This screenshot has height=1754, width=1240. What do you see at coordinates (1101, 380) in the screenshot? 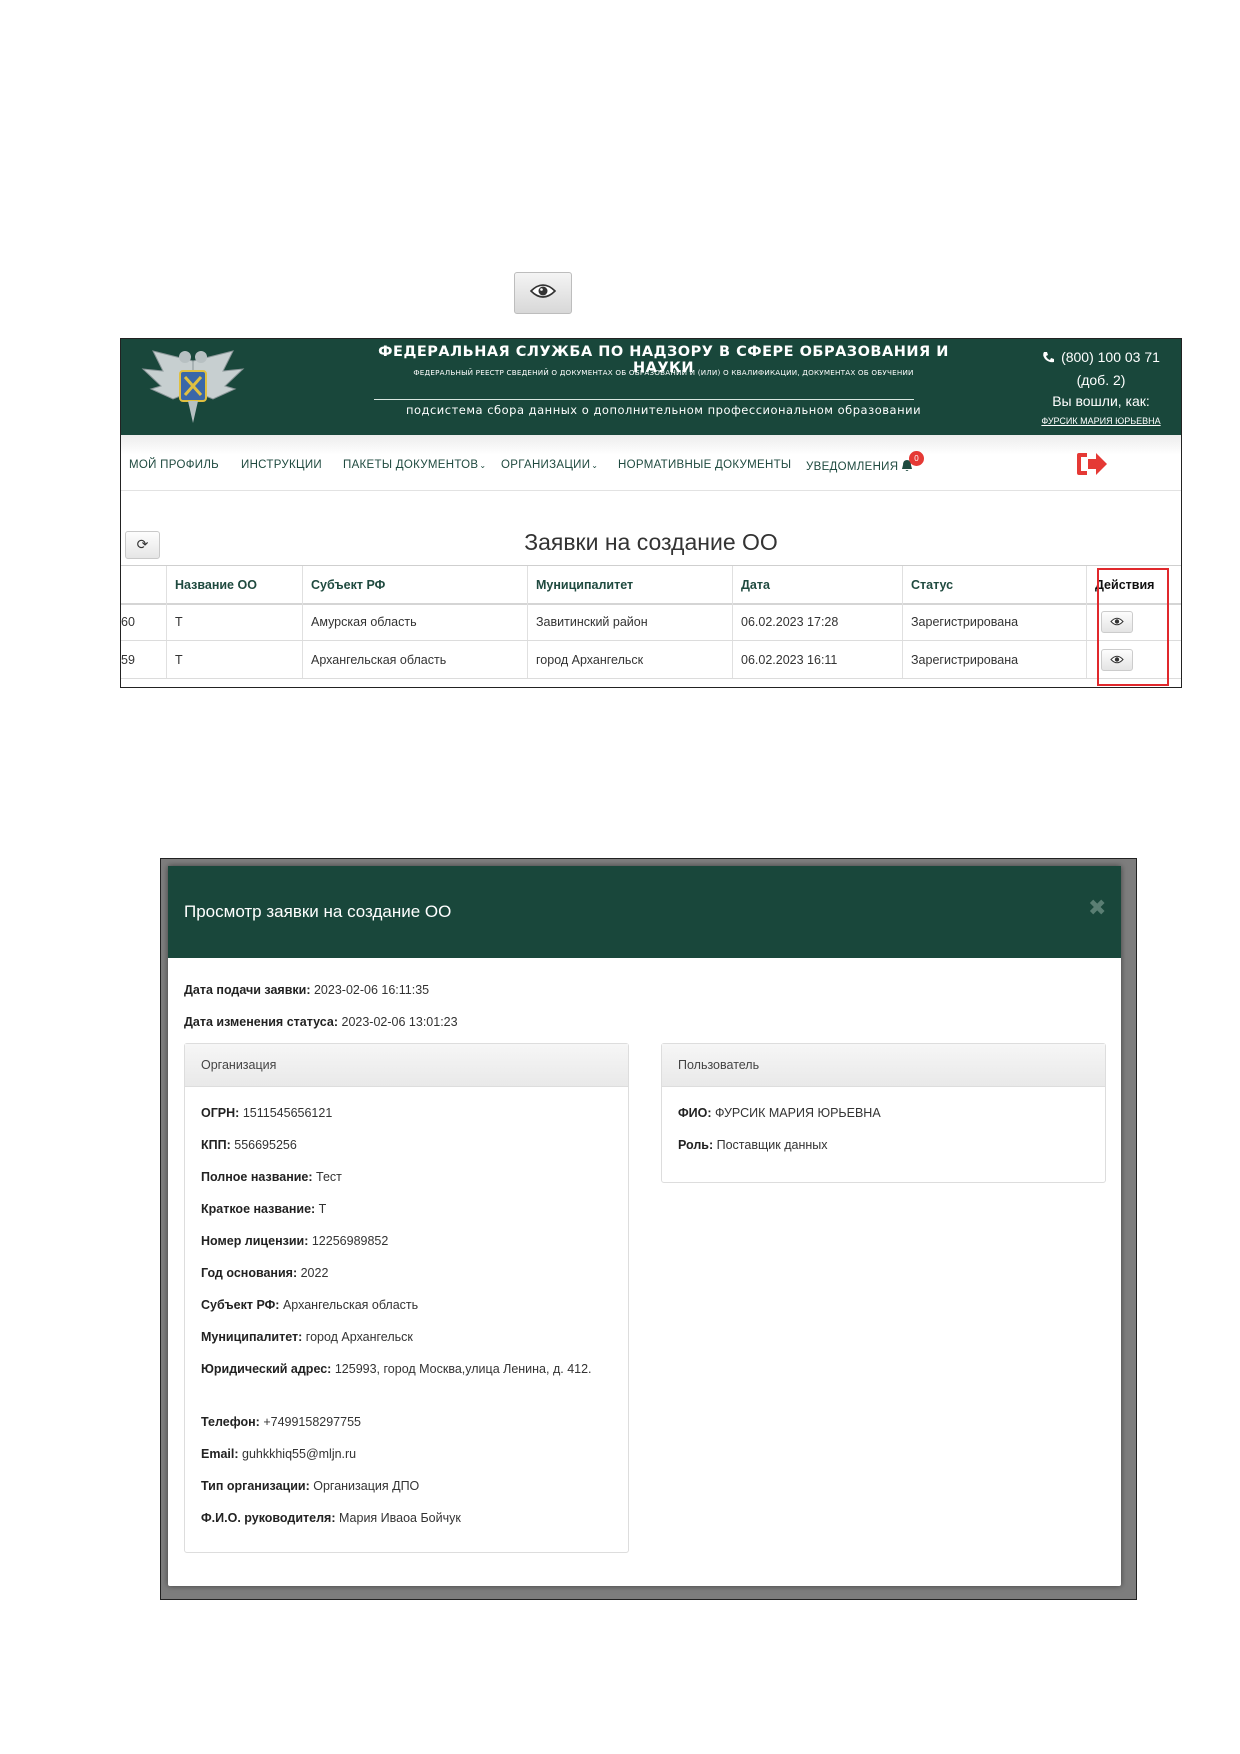
I see `phone-ext: (доб. 2)` at bounding box center [1101, 380].